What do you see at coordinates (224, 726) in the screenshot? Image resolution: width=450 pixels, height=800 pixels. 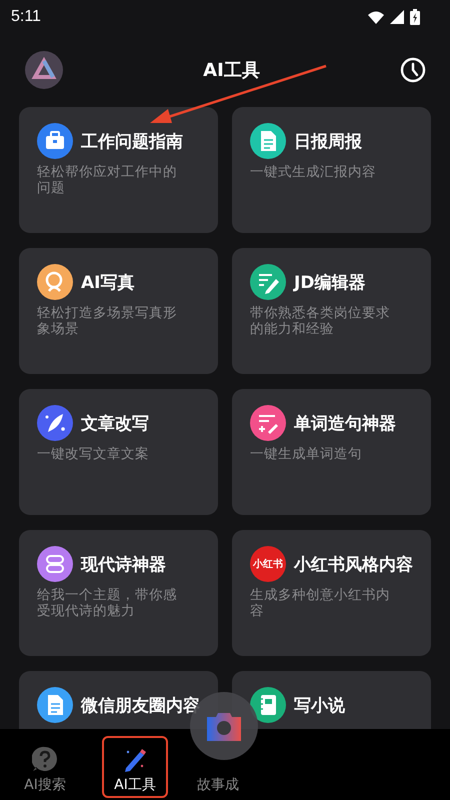 I see `camera-icon` at bounding box center [224, 726].